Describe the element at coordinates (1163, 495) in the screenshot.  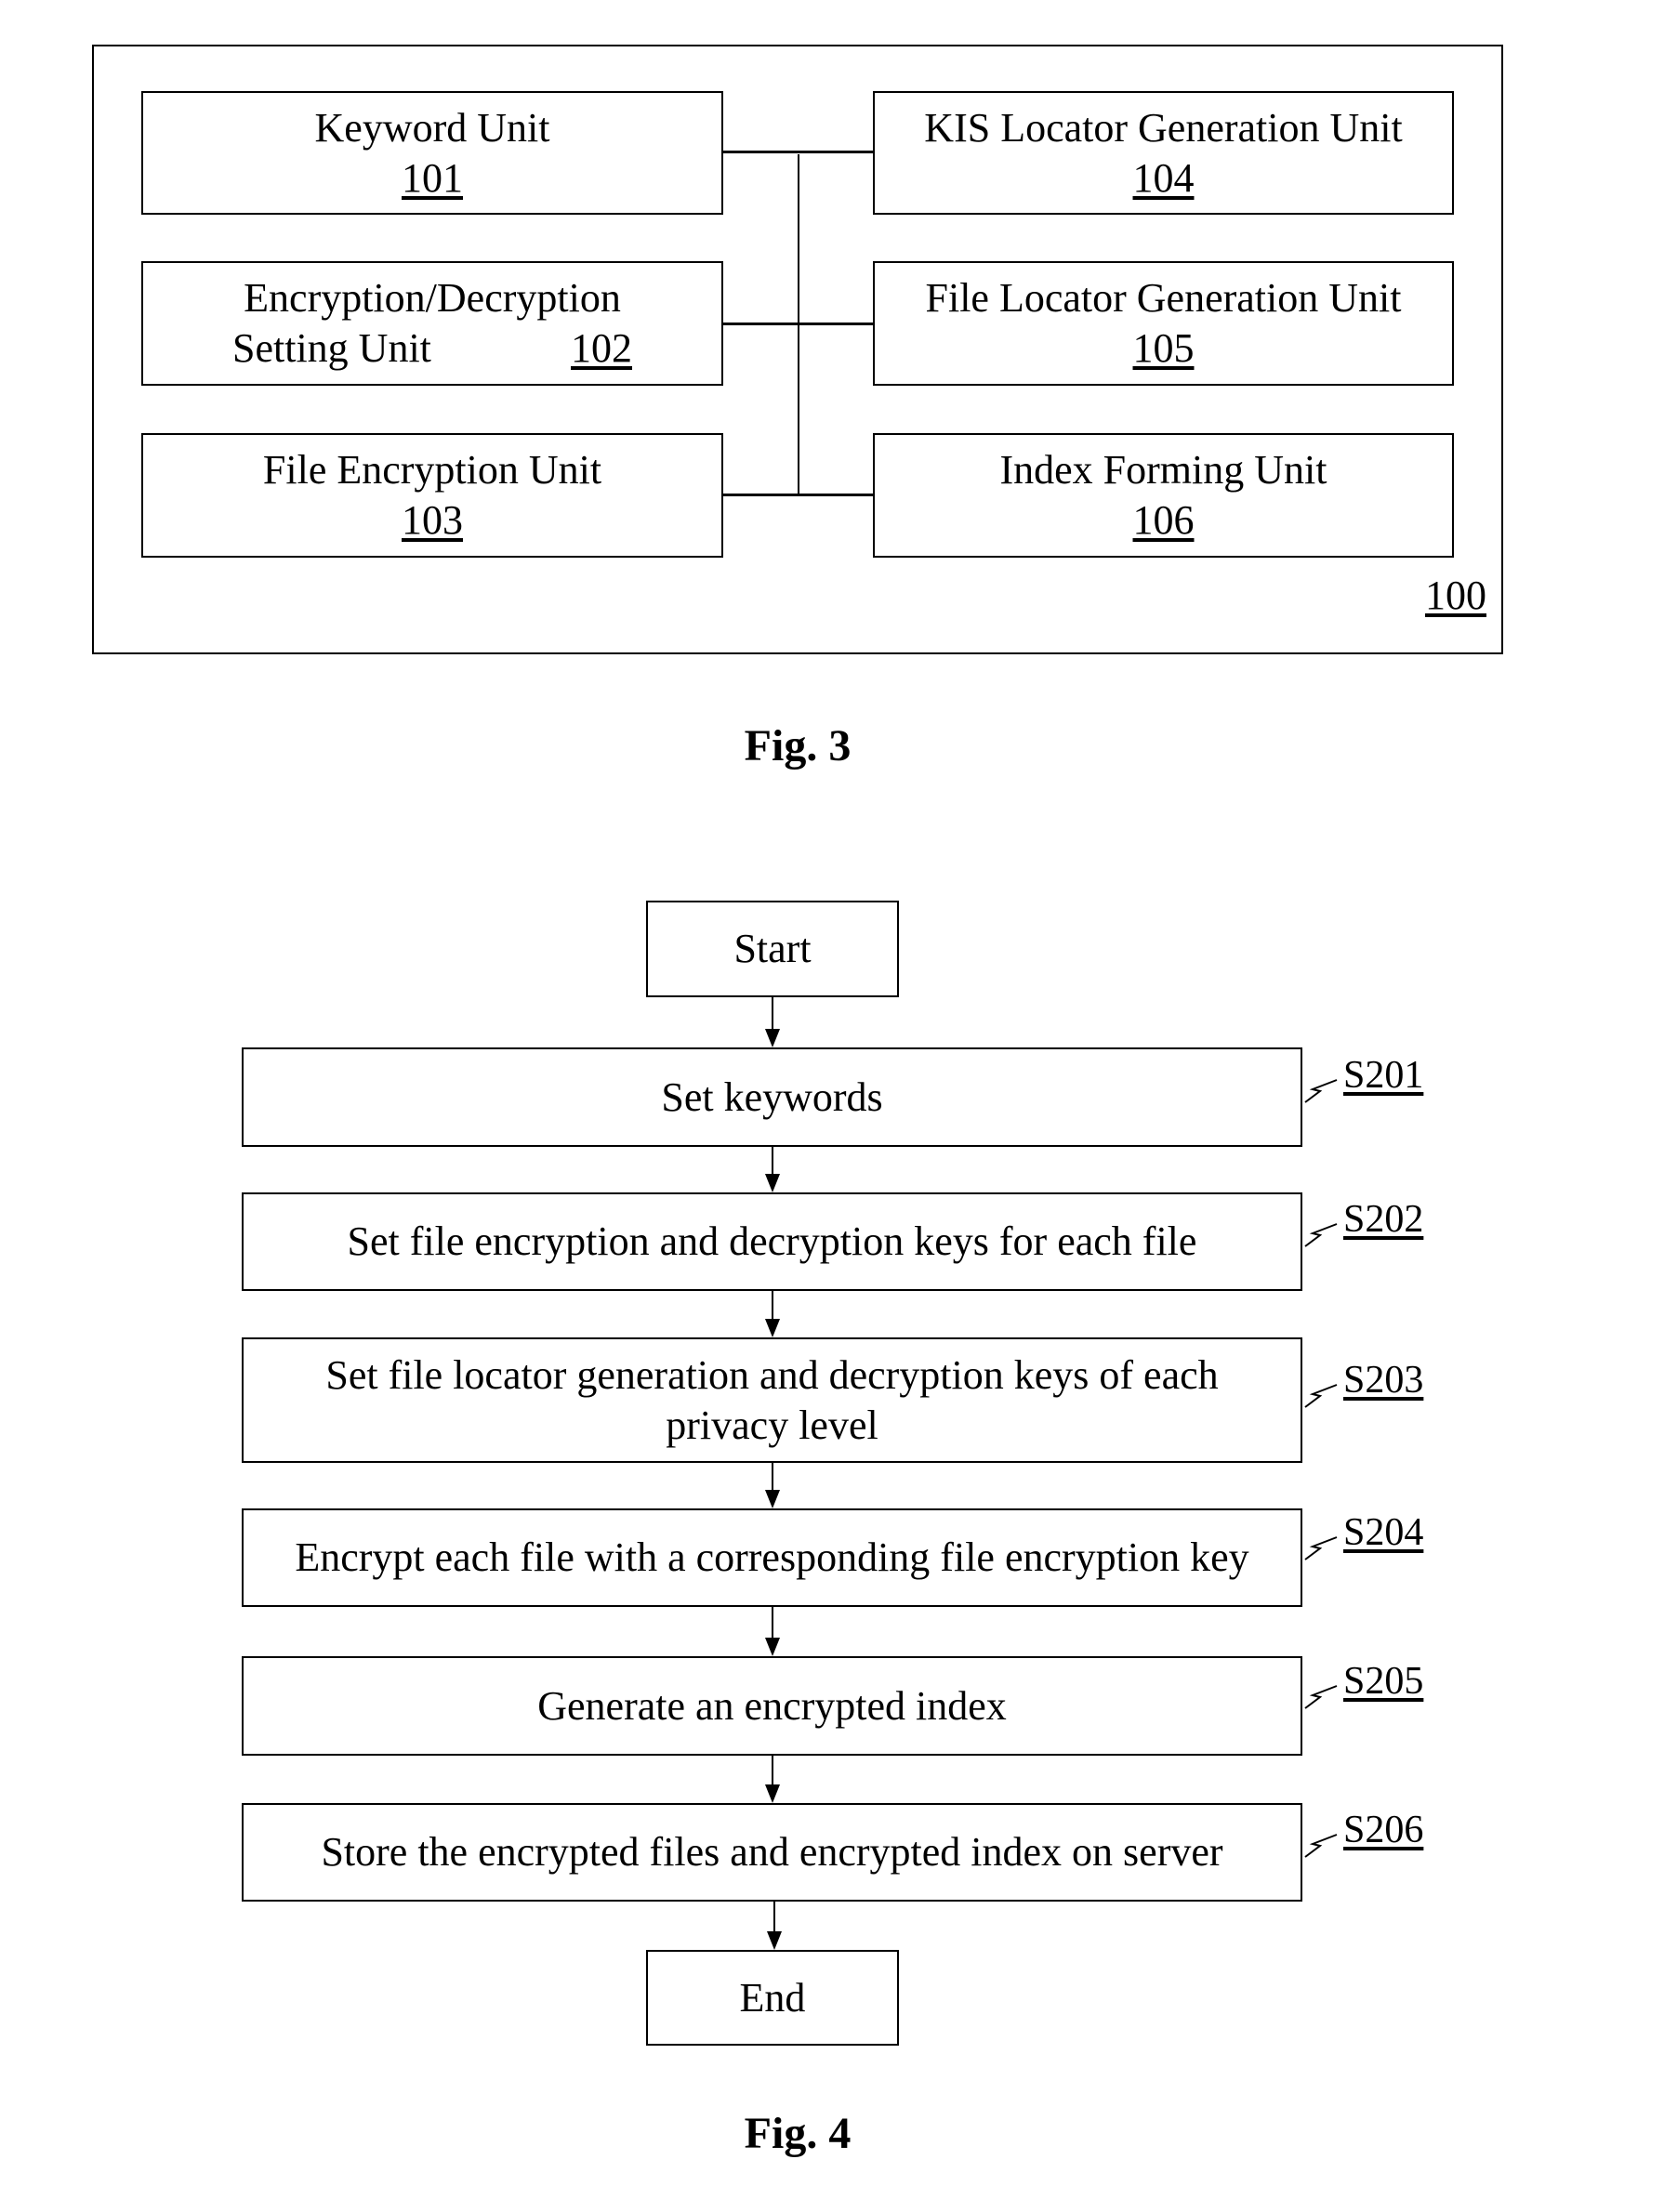
I see `index-forming-unit-box: Index Forming Unit 106` at that location.